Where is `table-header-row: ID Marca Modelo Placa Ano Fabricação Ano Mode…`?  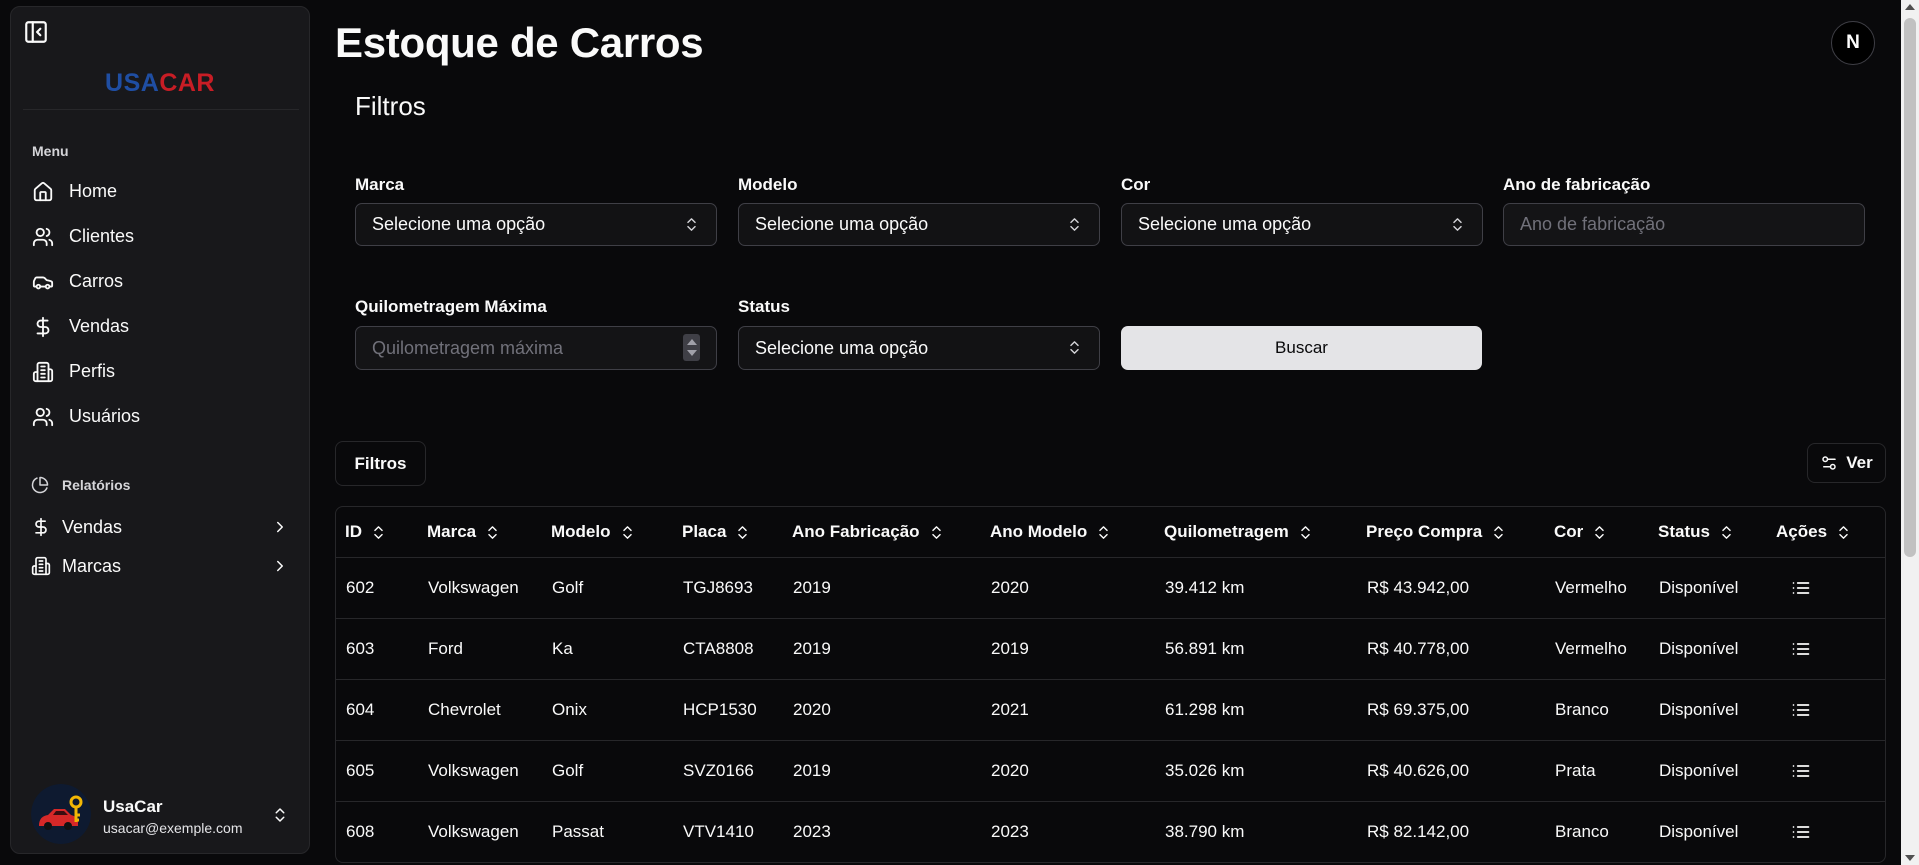
table-header-row: ID Marca Modelo Placa Ano Fabricação Ano Mode… is located at coordinates (1110, 532).